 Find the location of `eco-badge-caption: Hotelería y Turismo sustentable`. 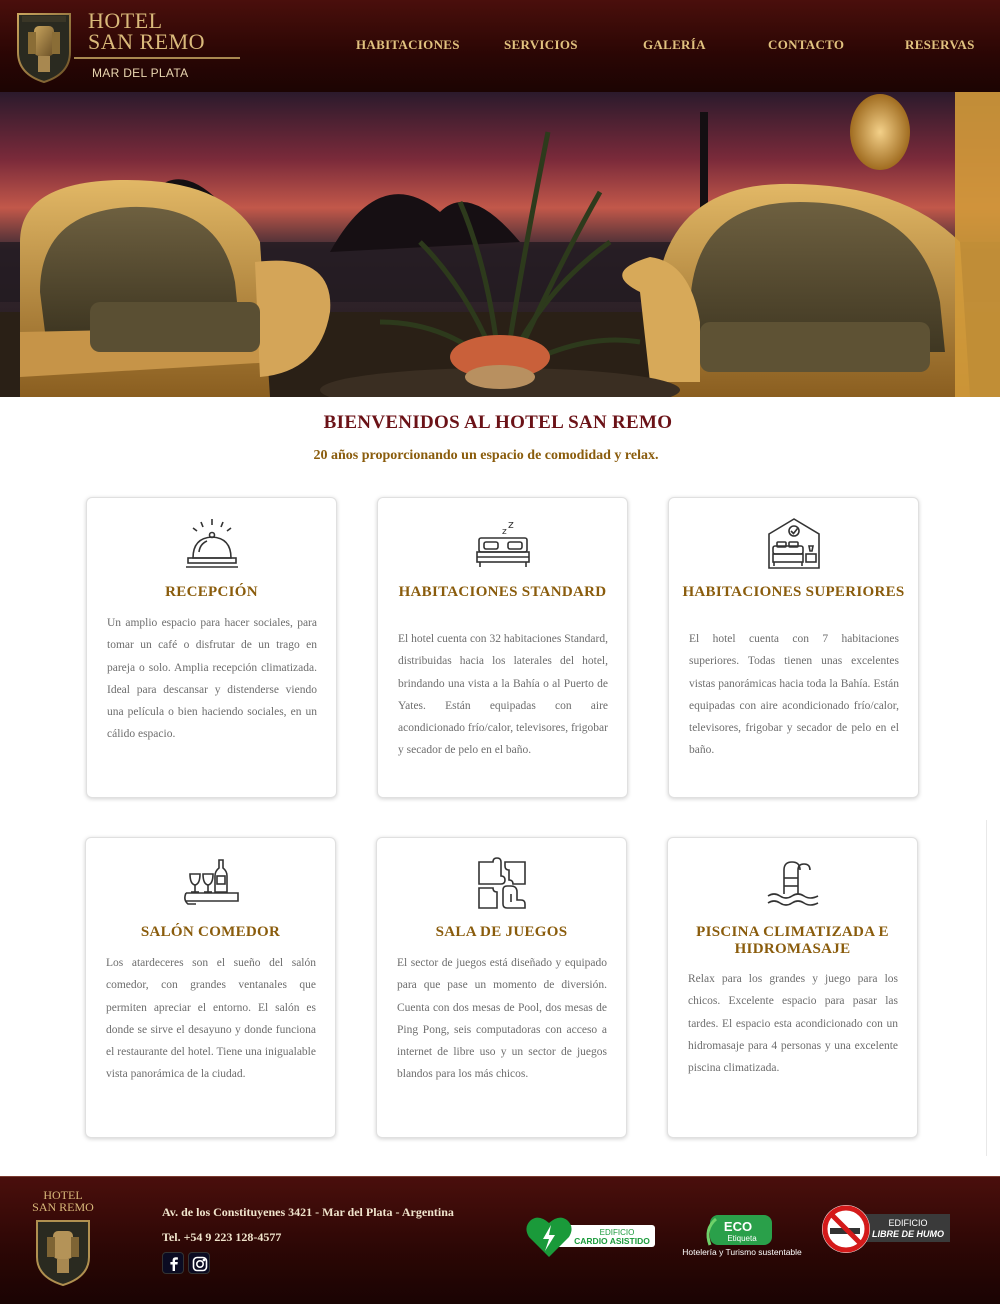

eco-badge-caption: Hotelería y Turismo sustentable is located at coordinates (742, 1252).